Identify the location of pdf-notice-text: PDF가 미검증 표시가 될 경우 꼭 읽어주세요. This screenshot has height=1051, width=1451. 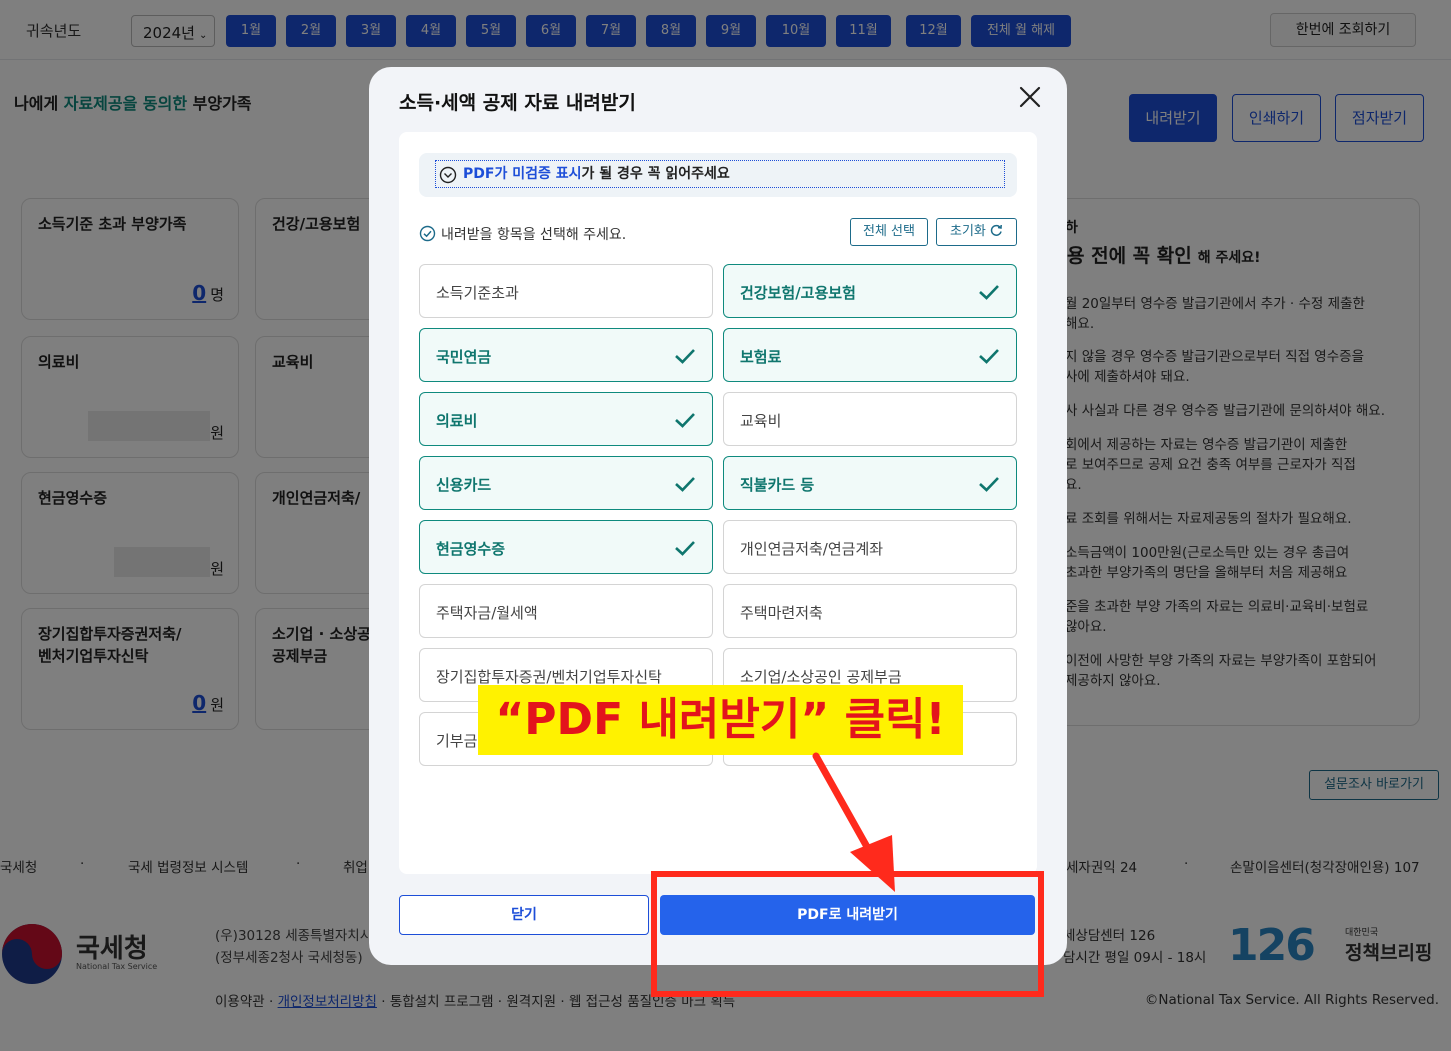
(596, 173).